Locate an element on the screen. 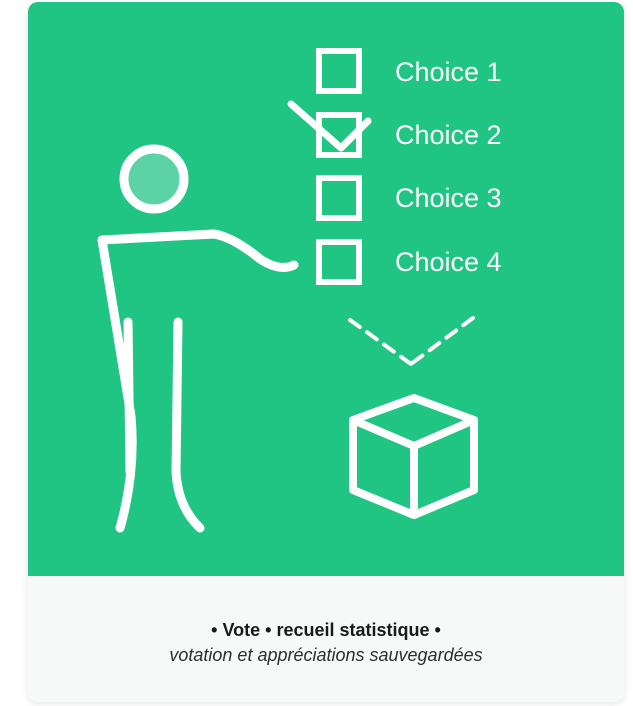 Image resolution: width=633 pixels, height=706 pixels. caption-title: • Vote • recueil statistique • is located at coordinates (326, 630).